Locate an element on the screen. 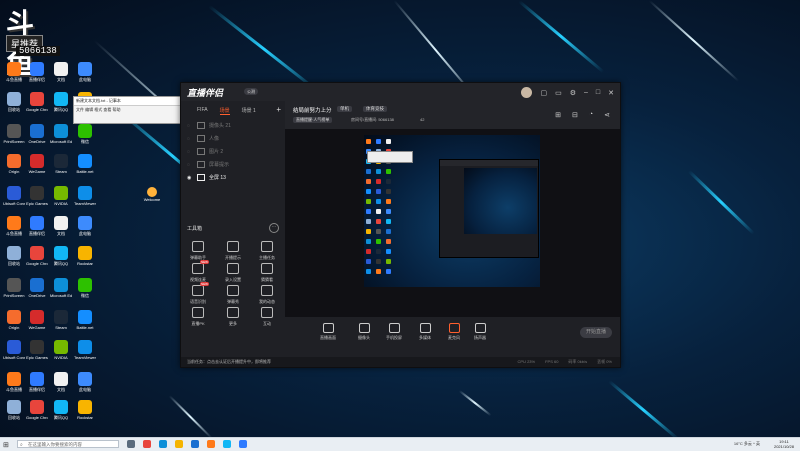 The image size is (800, 451). settings-icon: ⚙ is located at coordinates (573, 93).